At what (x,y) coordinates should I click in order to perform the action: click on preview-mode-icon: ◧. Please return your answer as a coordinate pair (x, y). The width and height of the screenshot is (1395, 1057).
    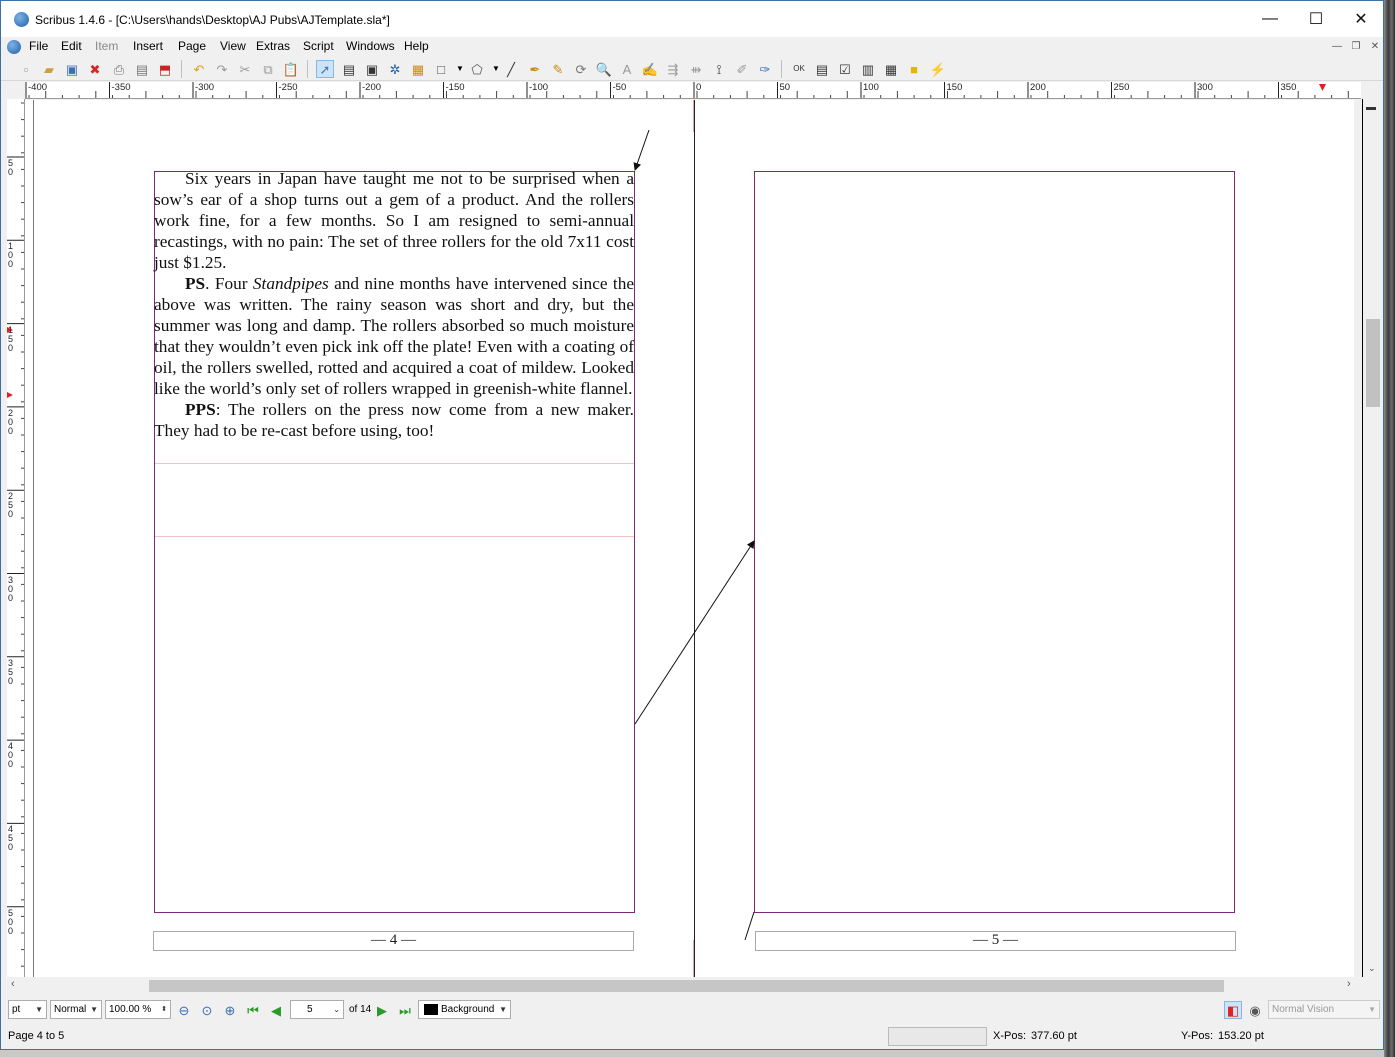
    Looking at the image, I should click on (1233, 1010).